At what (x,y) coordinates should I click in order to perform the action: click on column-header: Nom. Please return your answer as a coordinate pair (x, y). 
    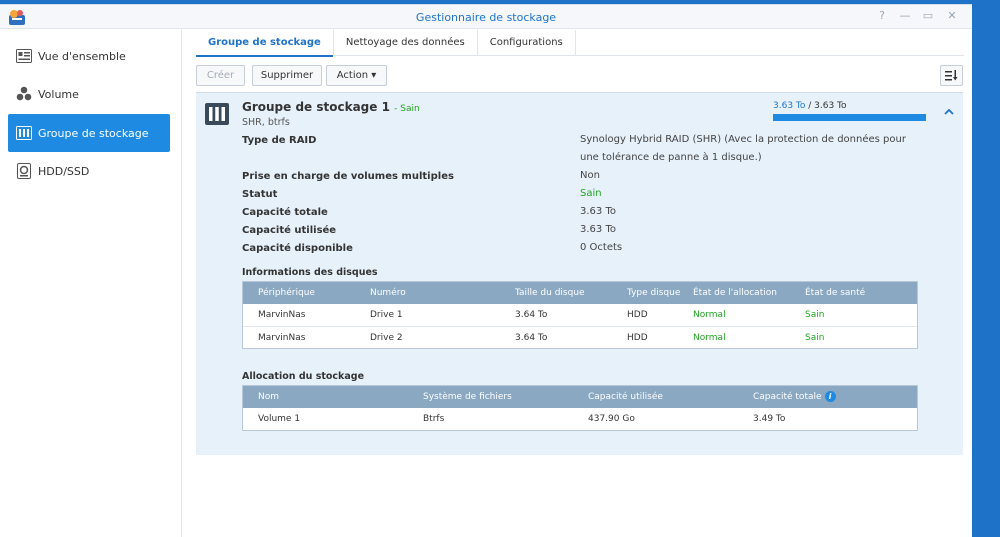
    Looking at the image, I should click on (268, 397).